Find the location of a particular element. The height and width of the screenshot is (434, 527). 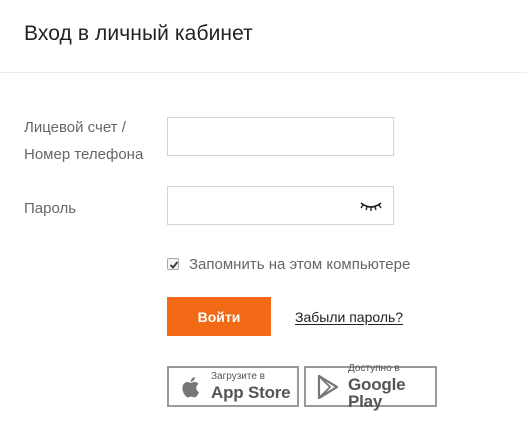

app-store-small: Загрузите в is located at coordinates (238, 376).